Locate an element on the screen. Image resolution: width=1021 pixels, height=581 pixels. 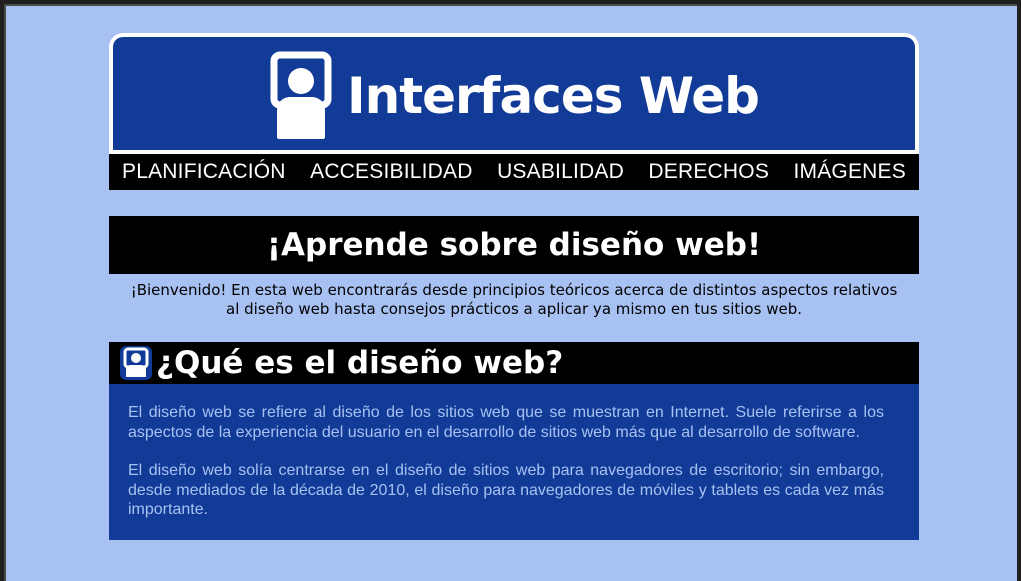
page-title: ¡Aprende sobre diseño web! is located at coordinates (514, 245).